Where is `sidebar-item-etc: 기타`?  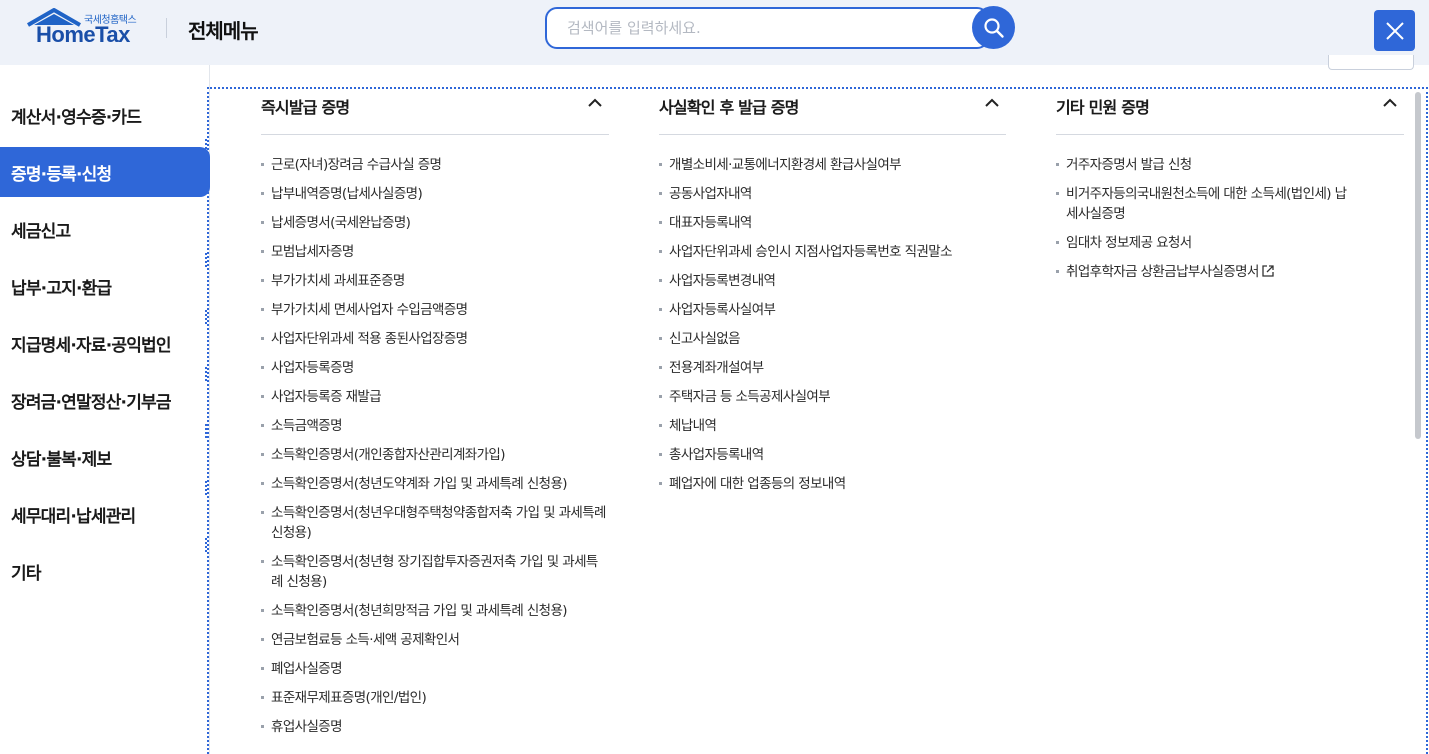
sidebar-item-etc: 기타 is located at coordinates (105, 571).